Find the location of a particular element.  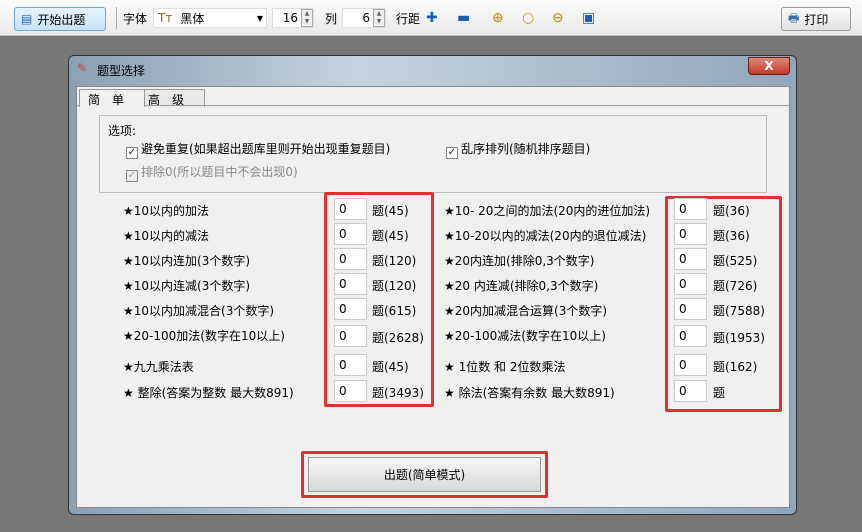

generate-highlight: 出题(简单模式) is located at coordinates (424, 474).